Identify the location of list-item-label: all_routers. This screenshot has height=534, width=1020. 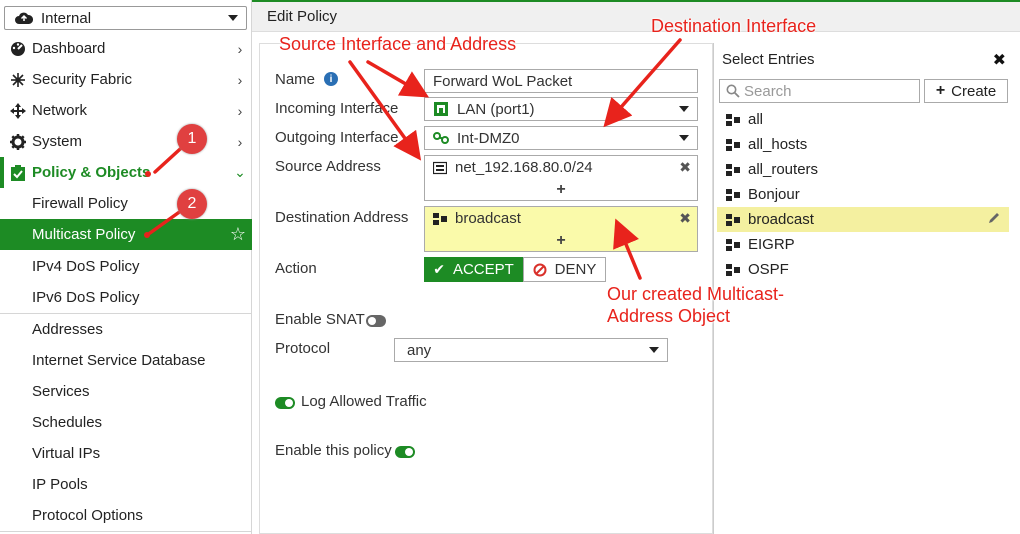
(783, 169).